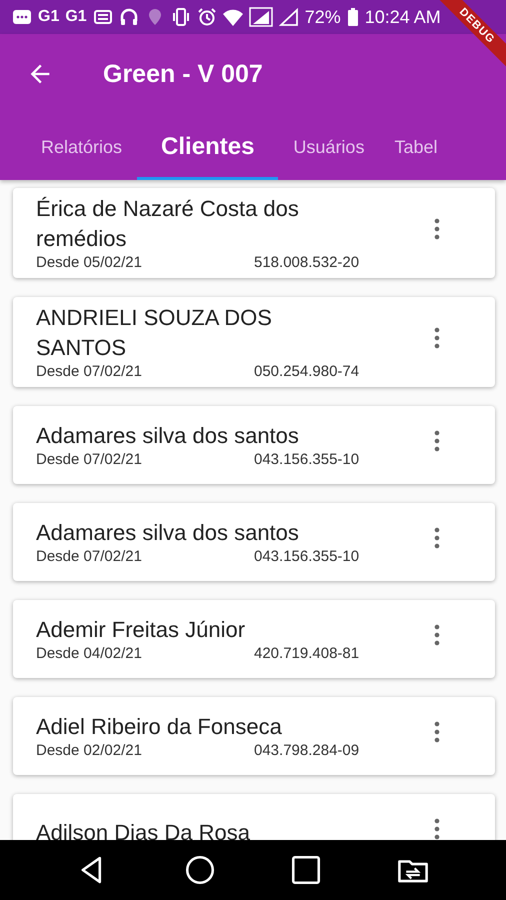 The height and width of the screenshot is (900, 506). Describe the element at coordinates (307, 372) in the screenshot. I see `client-document: 050.254.980-74` at that location.